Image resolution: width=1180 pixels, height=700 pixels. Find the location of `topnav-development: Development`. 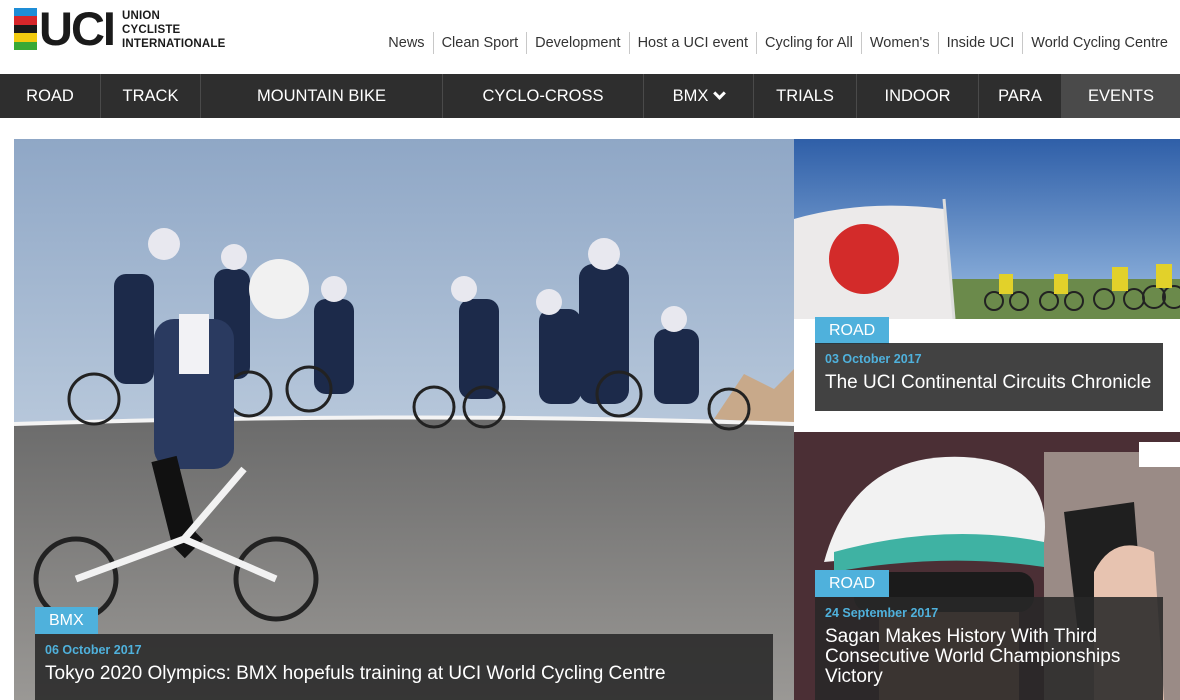

topnav-development: Development is located at coordinates (577, 43).